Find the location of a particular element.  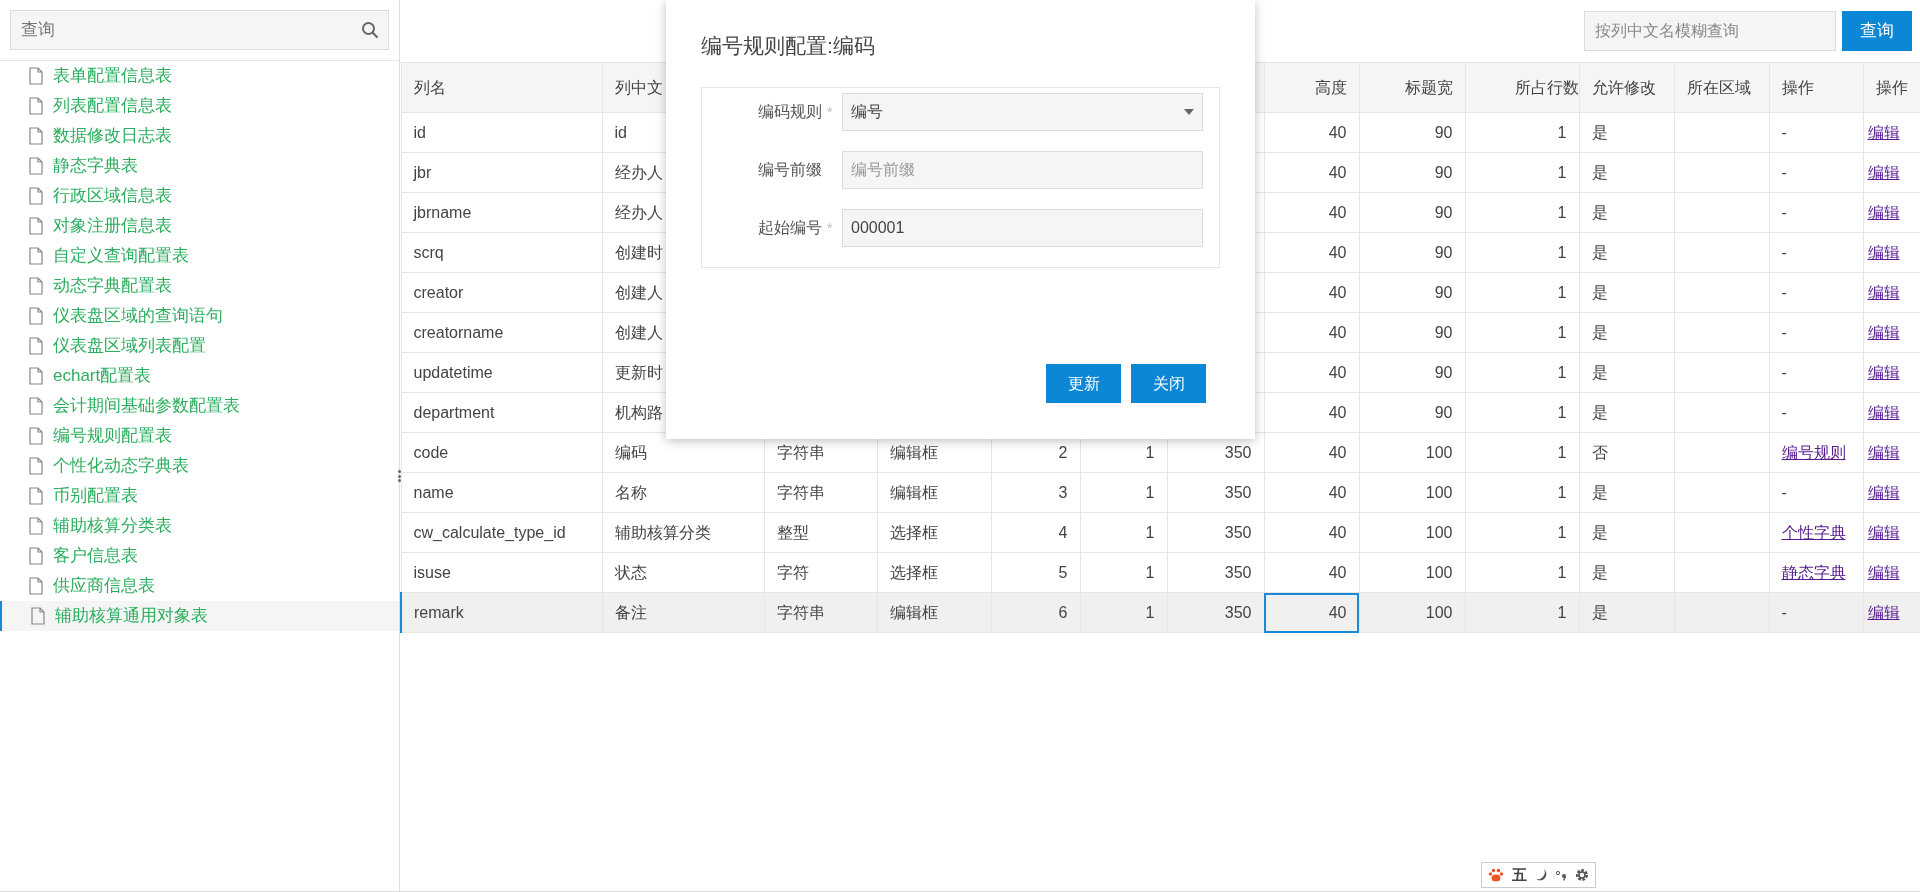

table-cell: 5 is located at coordinates (1035, 572).